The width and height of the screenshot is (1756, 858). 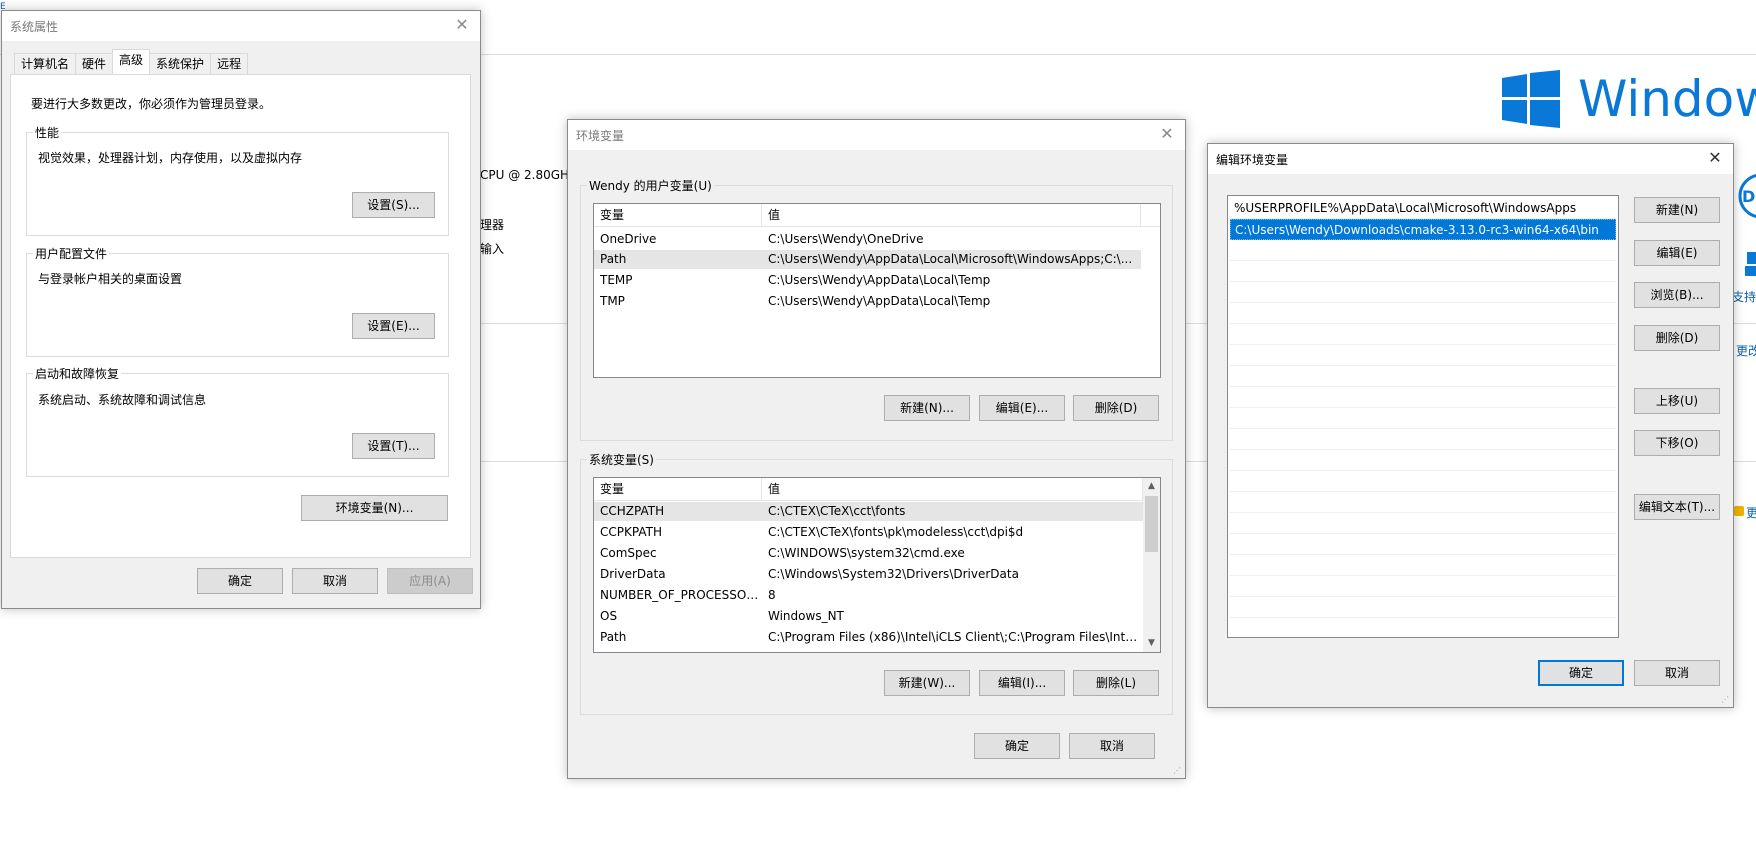 What do you see at coordinates (1677, 401) in the screenshot?
I see `move-up-button: 上移(U)` at bounding box center [1677, 401].